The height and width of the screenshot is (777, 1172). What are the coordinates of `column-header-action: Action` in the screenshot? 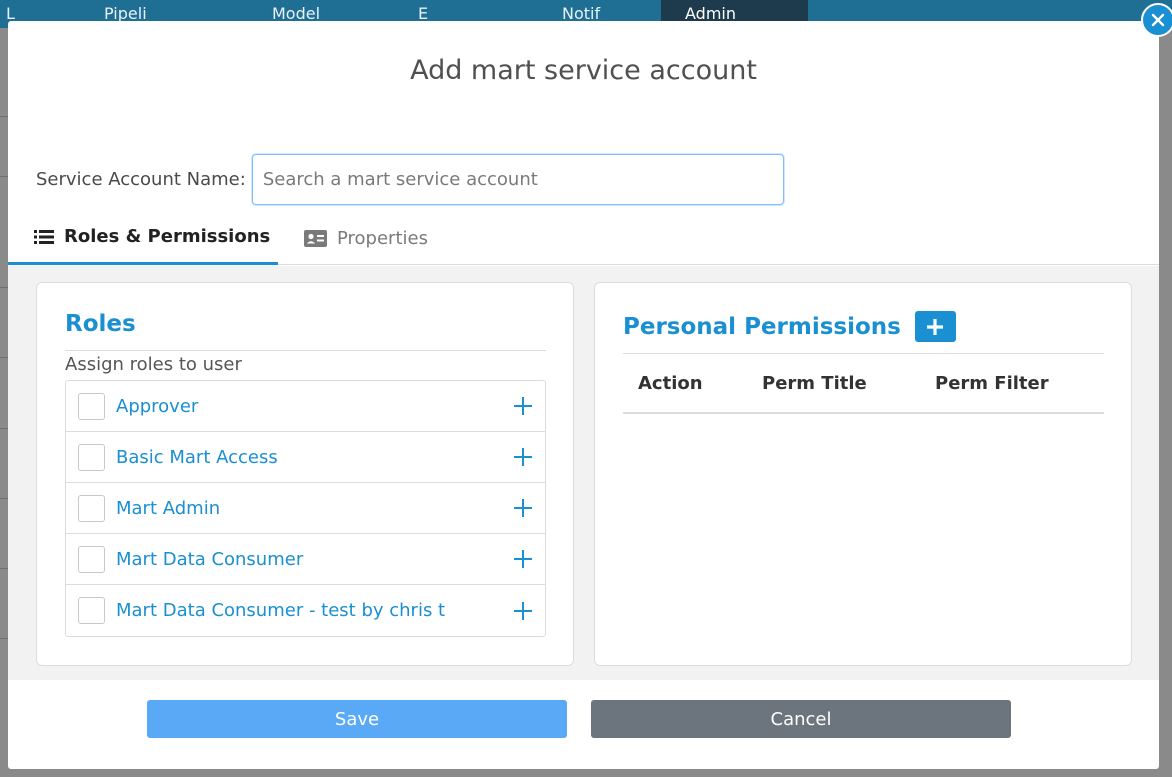 It's located at (670, 383).